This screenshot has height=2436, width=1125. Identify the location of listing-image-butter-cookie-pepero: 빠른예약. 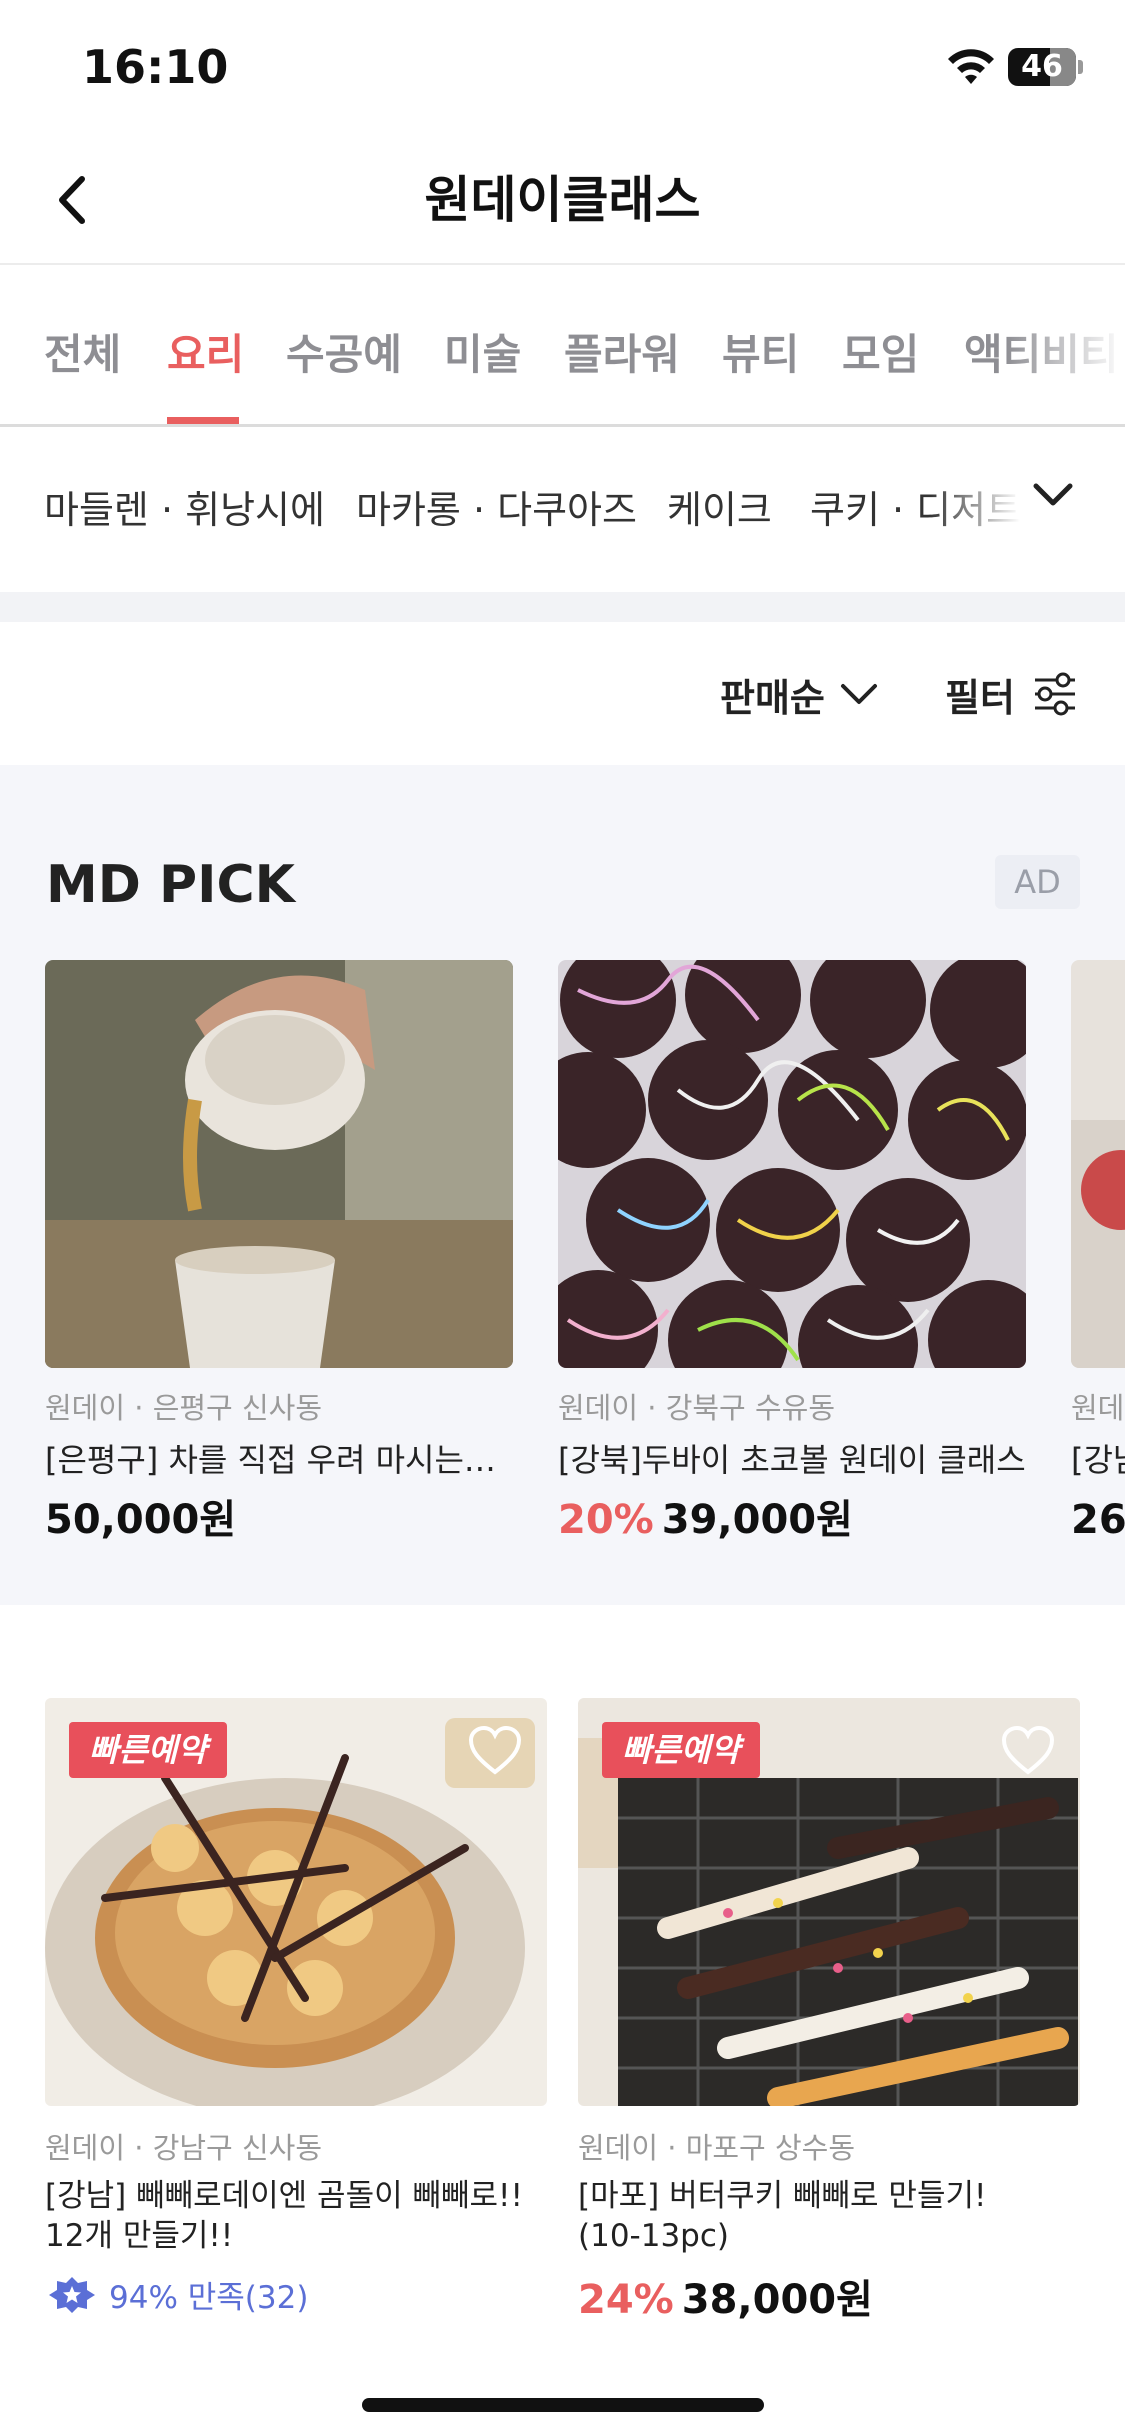
(829, 1902).